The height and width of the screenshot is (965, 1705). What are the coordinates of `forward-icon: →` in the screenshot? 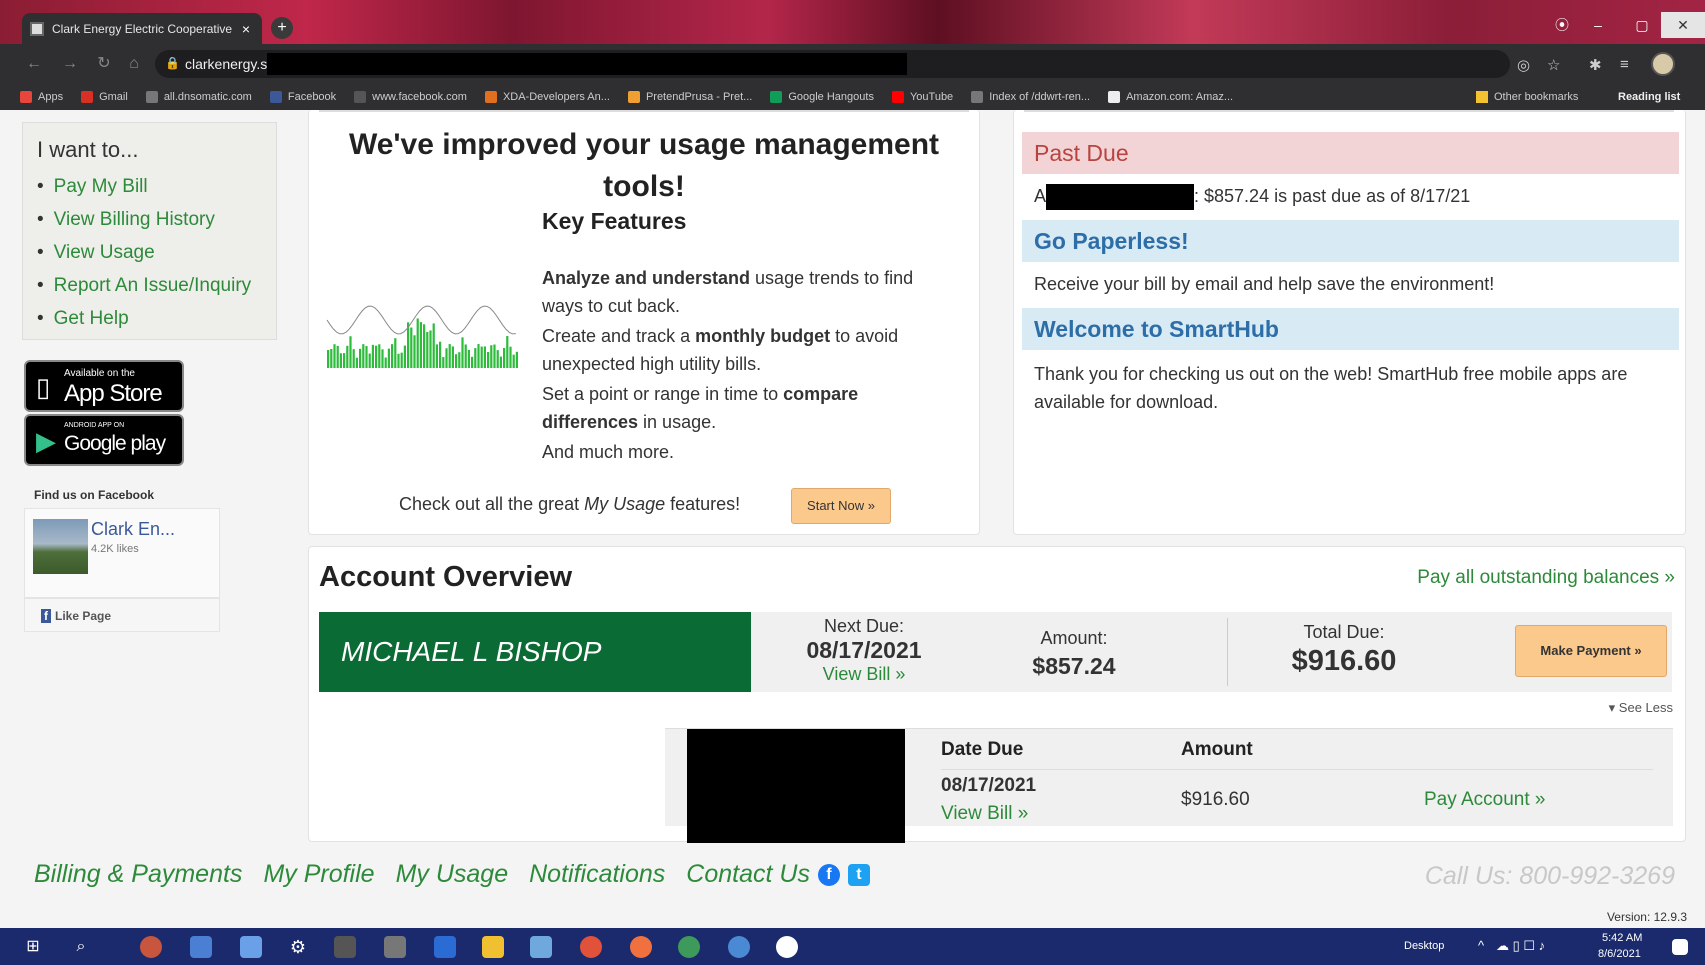 It's located at (70, 64).